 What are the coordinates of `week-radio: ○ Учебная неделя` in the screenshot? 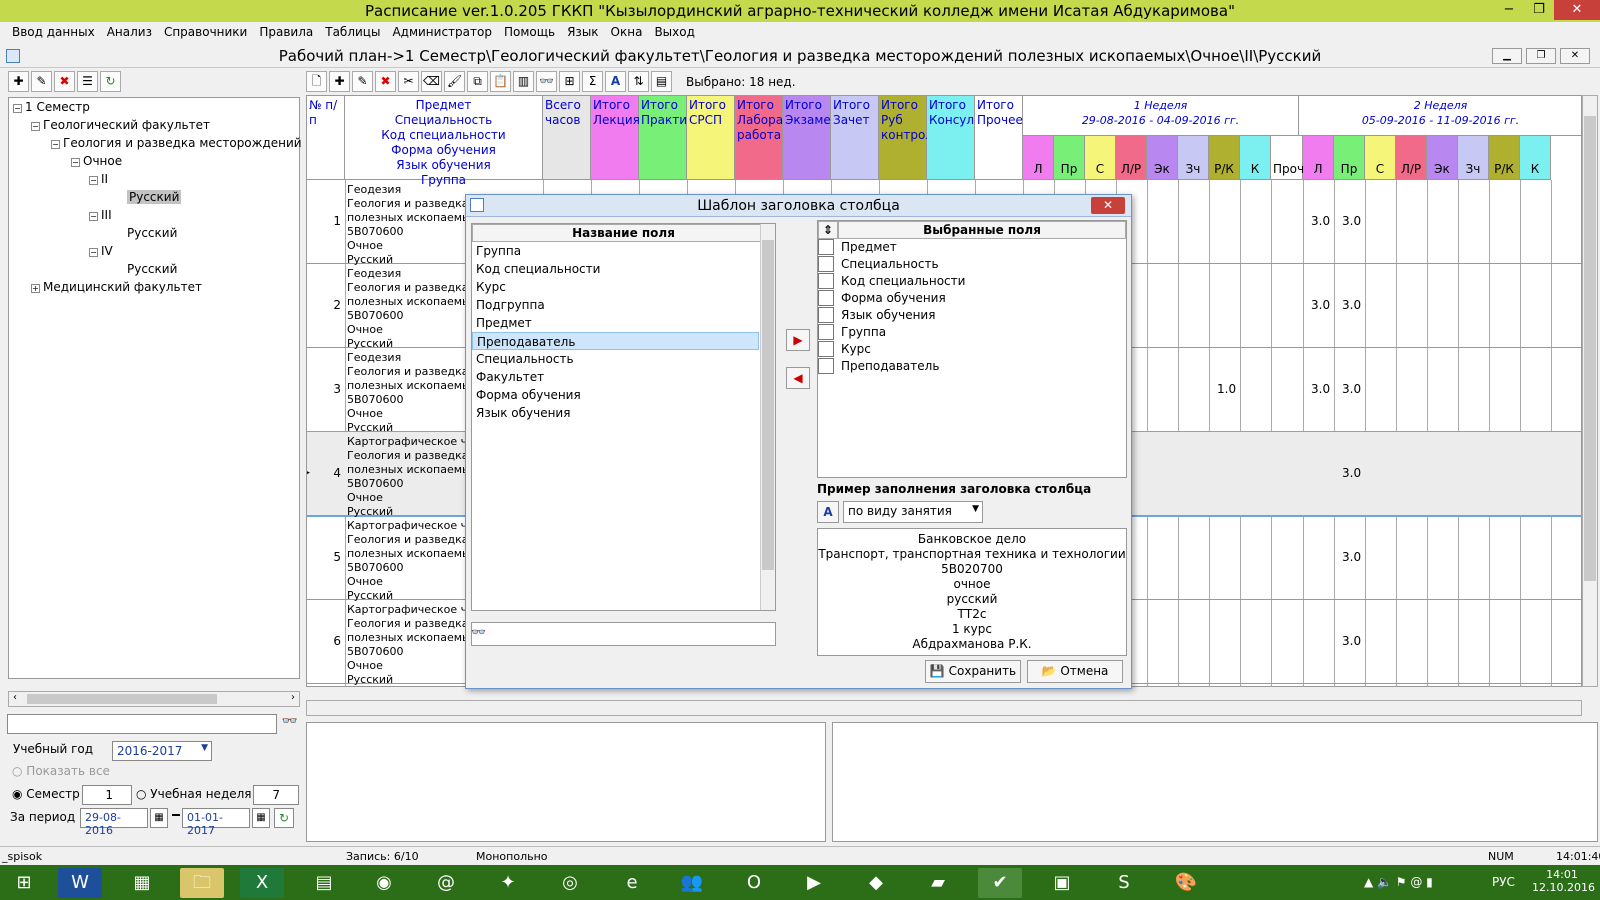 It's located at (194, 794).